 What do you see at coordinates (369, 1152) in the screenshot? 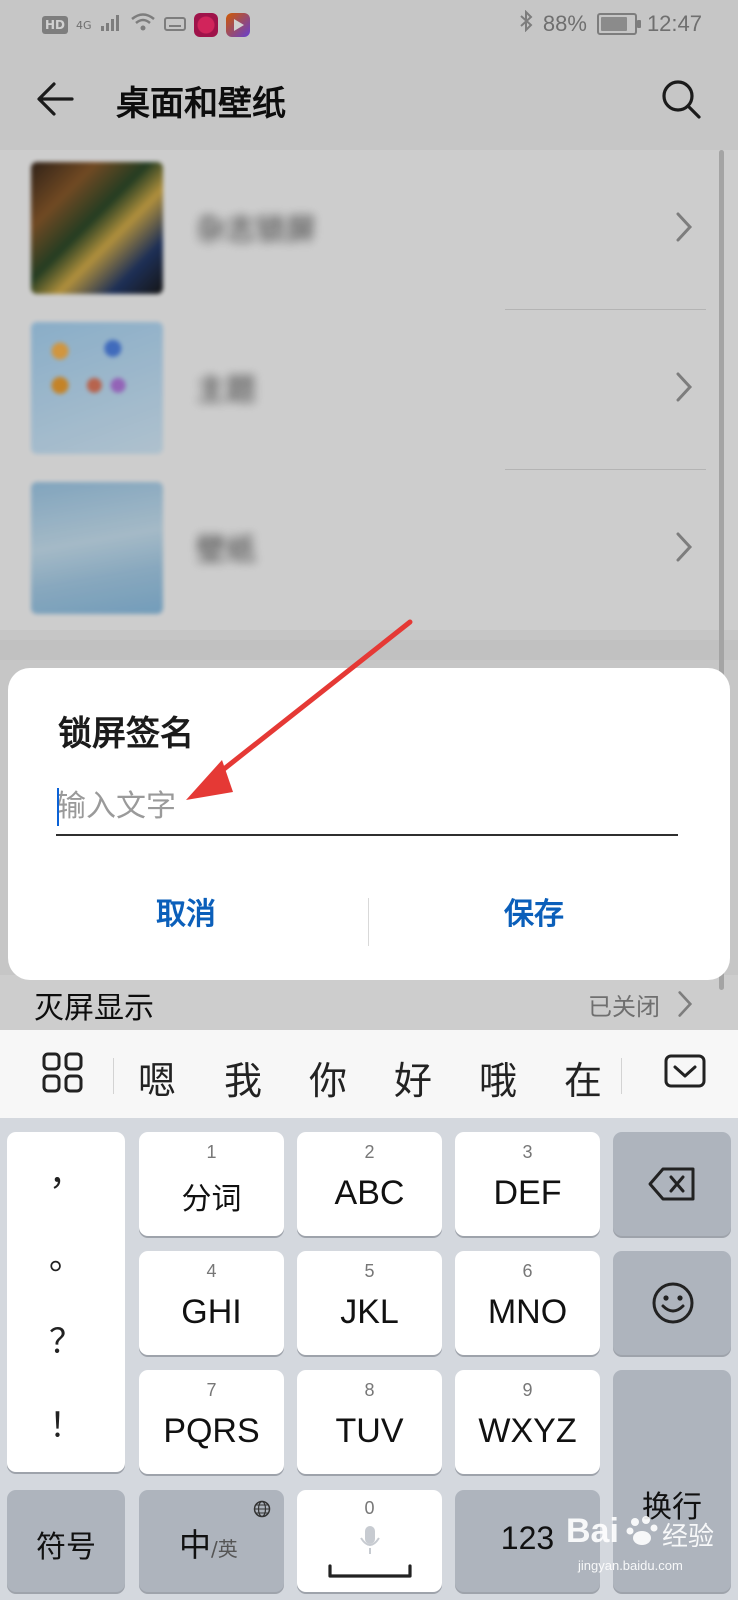
I see `key-number: 2` at bounding box center [369, 1152].